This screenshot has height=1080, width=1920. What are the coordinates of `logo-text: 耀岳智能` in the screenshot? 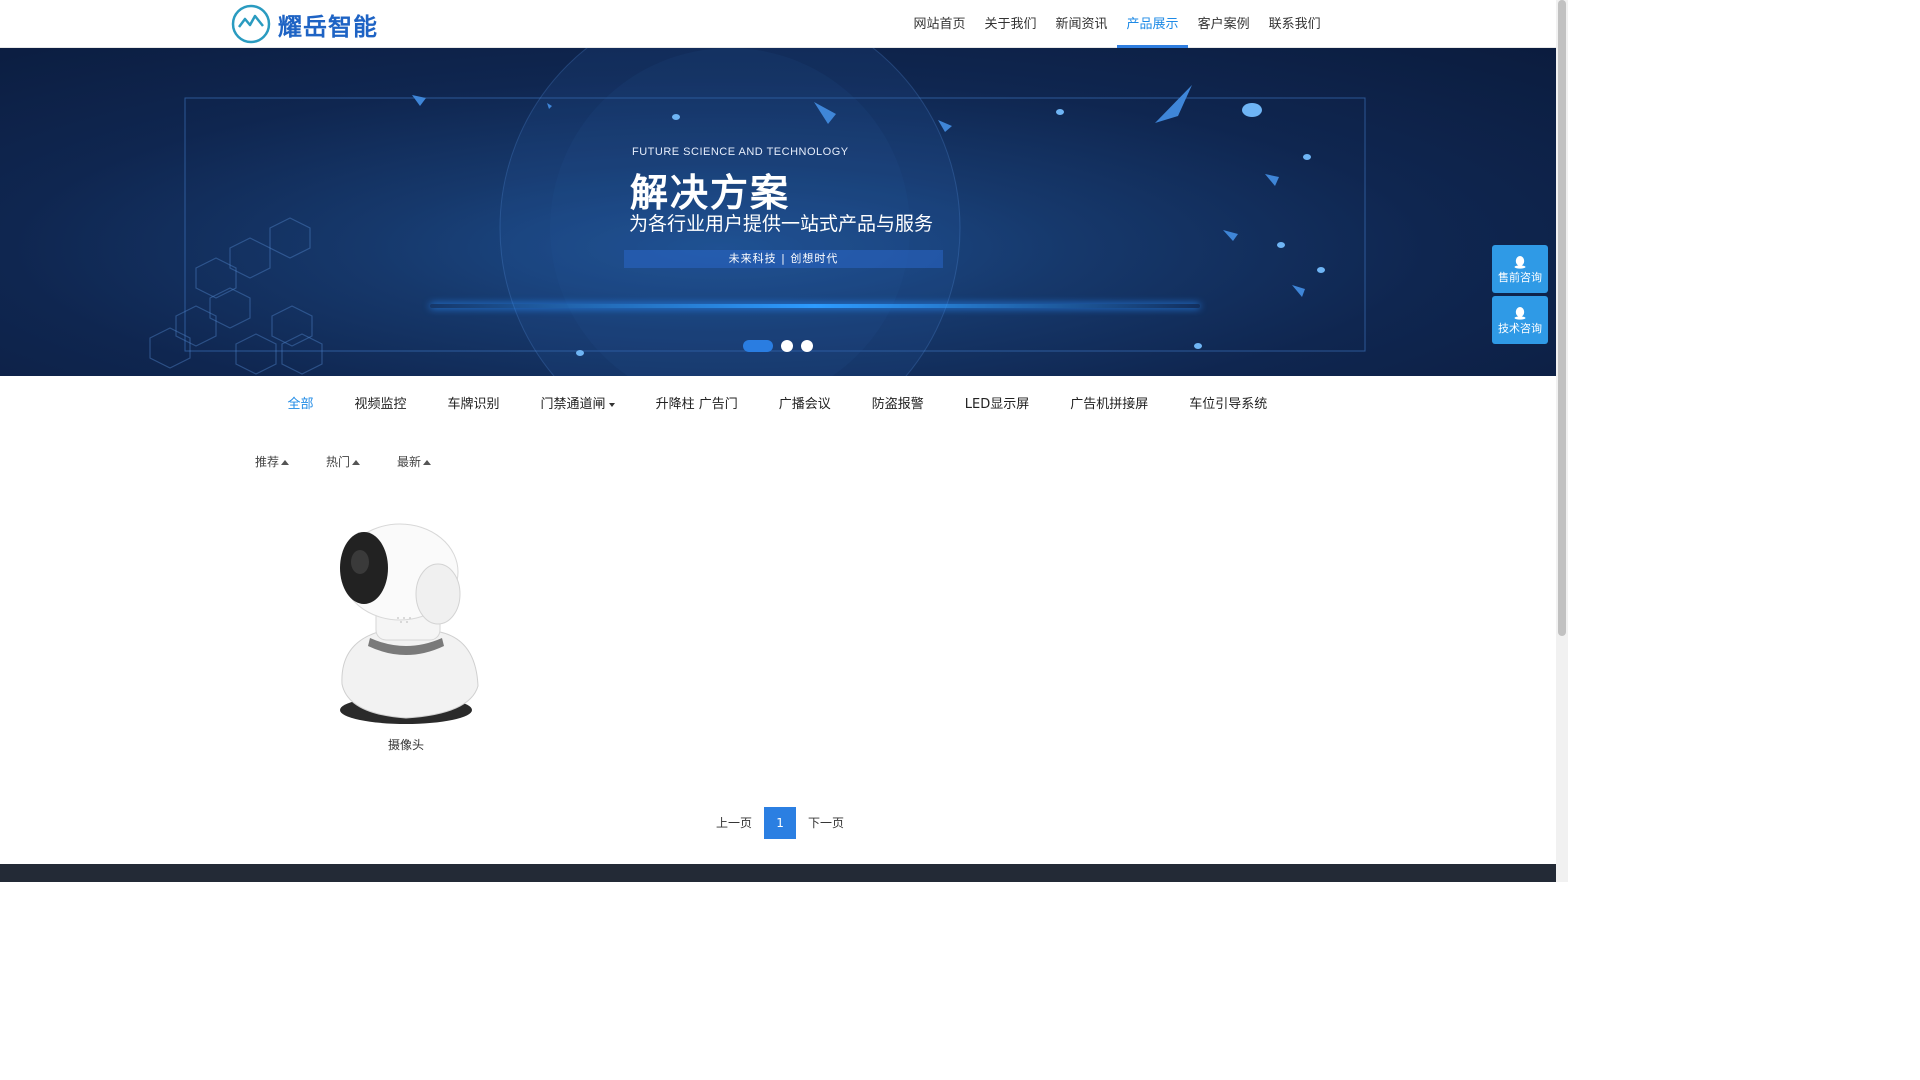 It's located at (328, 26).